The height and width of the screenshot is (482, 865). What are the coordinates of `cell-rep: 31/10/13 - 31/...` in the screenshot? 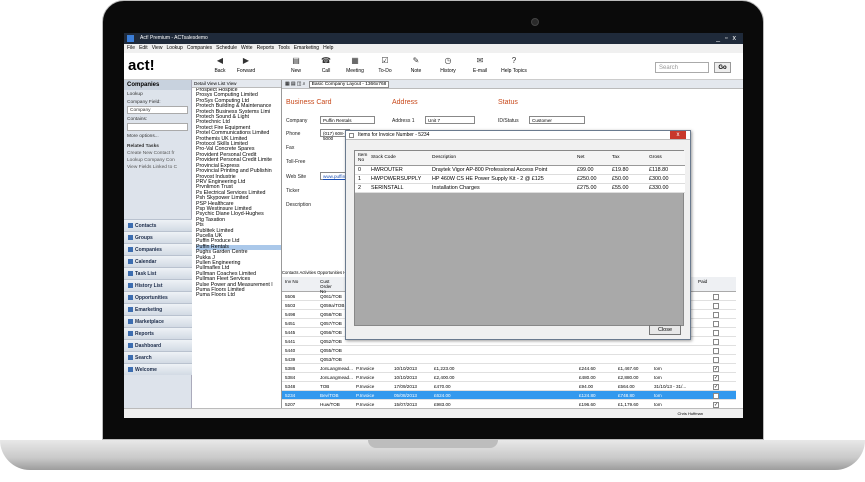 It's located at (670, 386).